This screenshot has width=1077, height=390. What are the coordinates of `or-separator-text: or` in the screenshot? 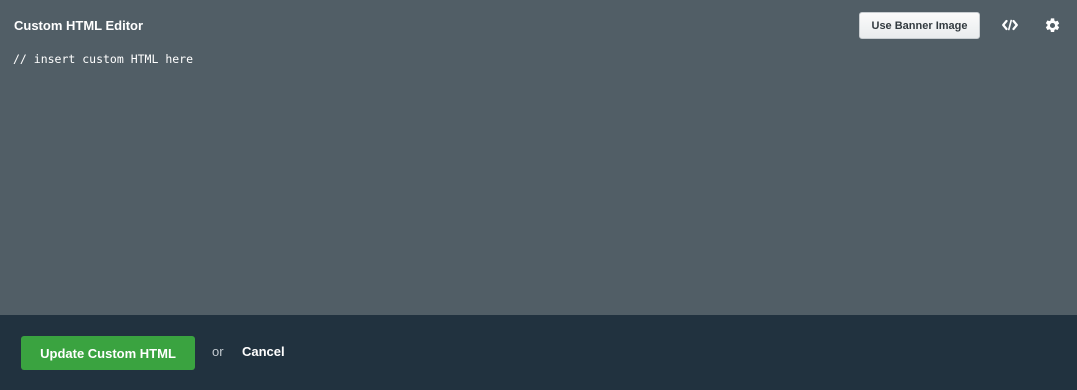 It's located at (218, 351).